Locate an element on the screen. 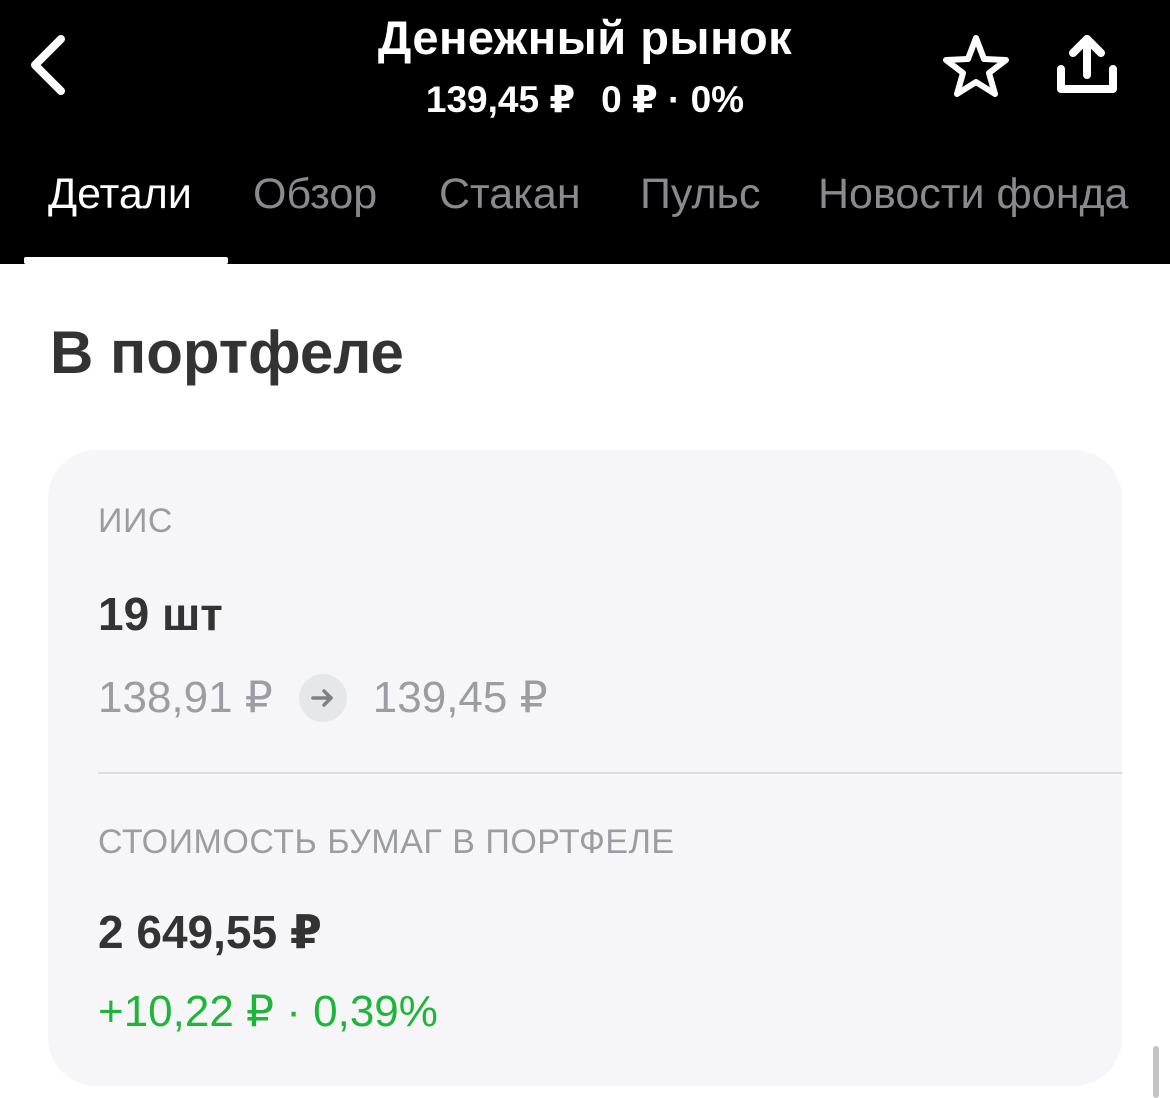  tab-overview: Обзор is located at coordinates (315, 194).